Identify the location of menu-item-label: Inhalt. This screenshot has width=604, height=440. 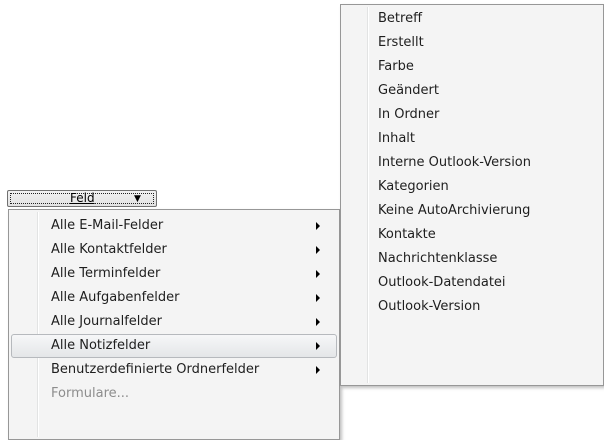
(396, 138).